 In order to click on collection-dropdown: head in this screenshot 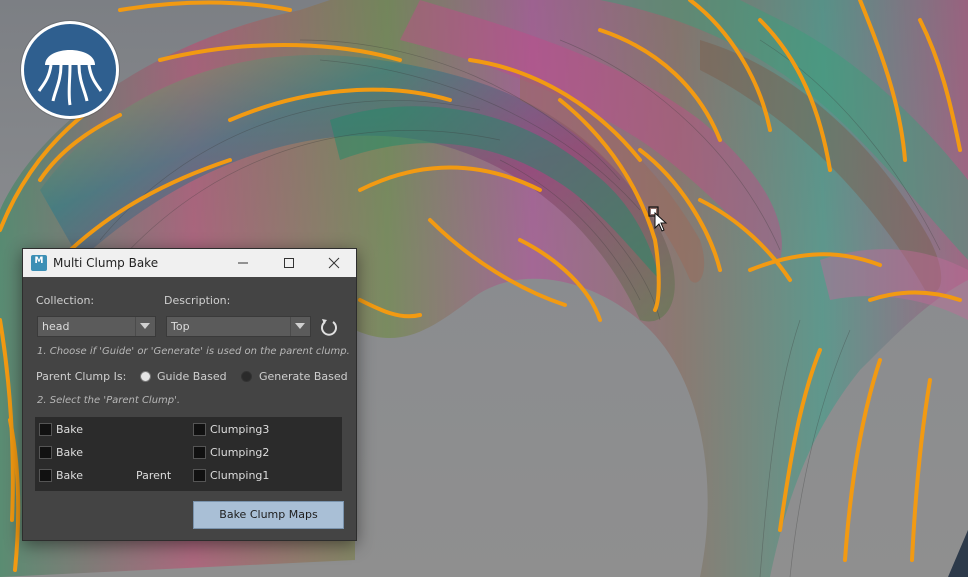, I will do `click(96, 326)`.